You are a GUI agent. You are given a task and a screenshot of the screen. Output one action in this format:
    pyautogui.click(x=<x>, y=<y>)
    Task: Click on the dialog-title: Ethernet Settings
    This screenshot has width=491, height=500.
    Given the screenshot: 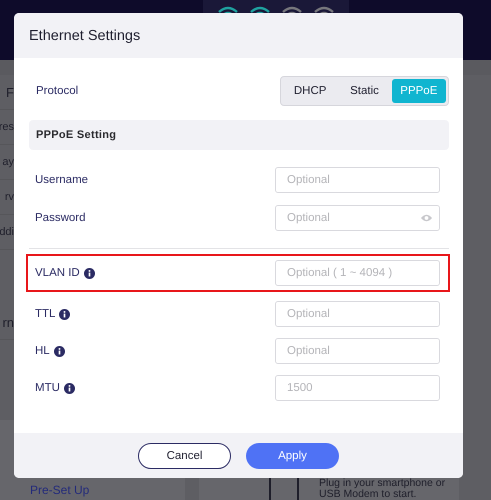 What is the action you would take?
    pyautogui.click(x=84, y=36)
    